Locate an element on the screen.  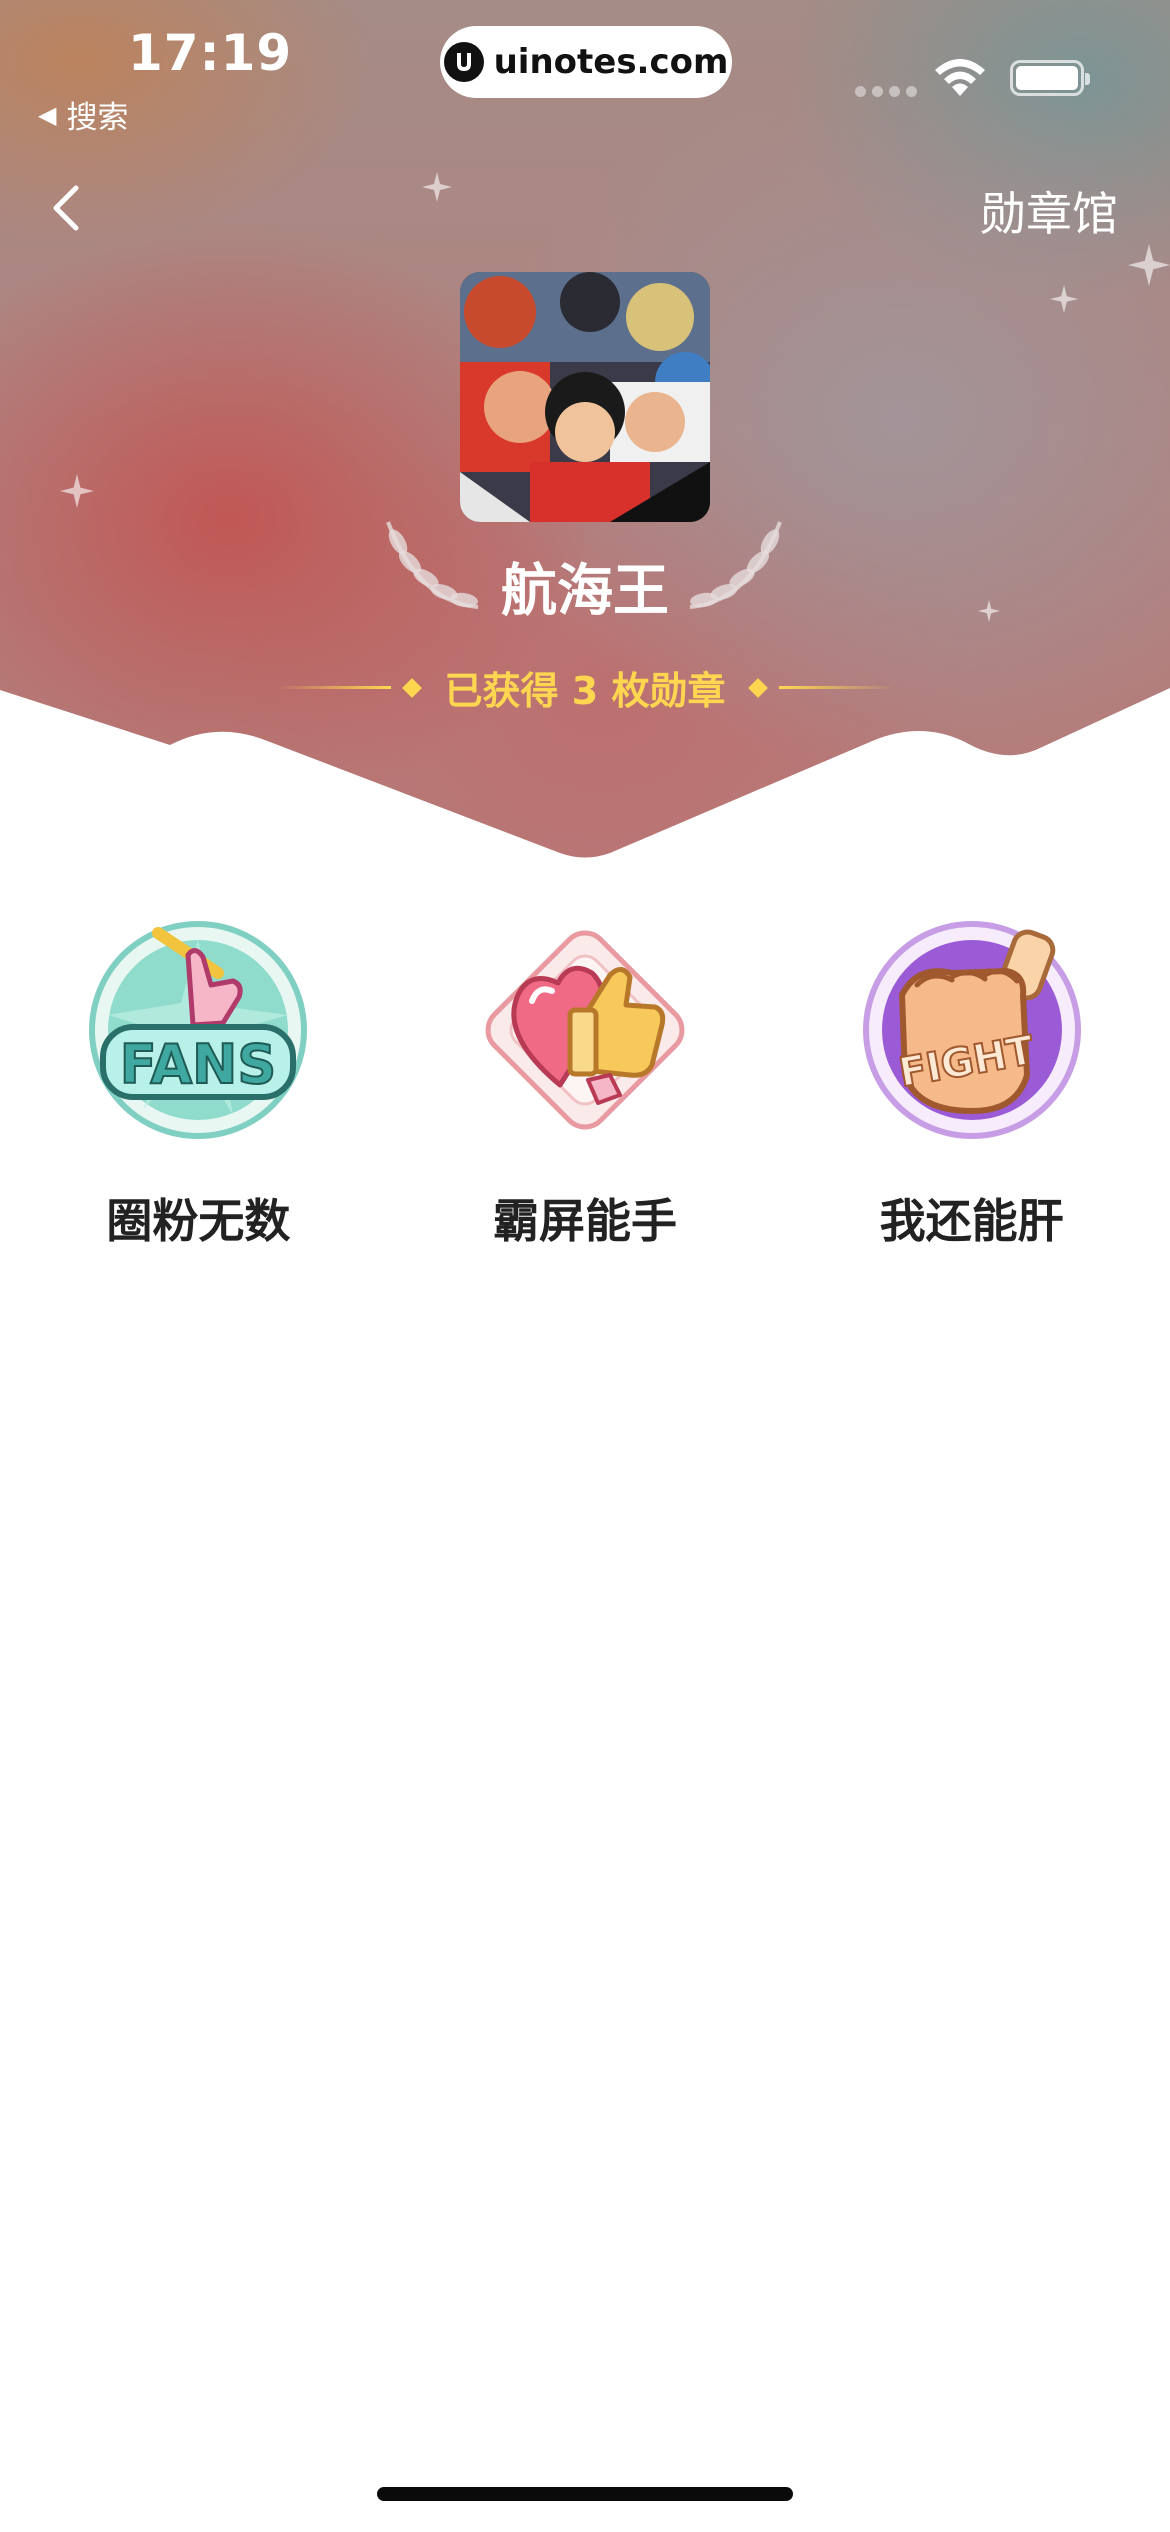
badge-item: FANS 圈粉无数 is located at coordinates (198, 1083).